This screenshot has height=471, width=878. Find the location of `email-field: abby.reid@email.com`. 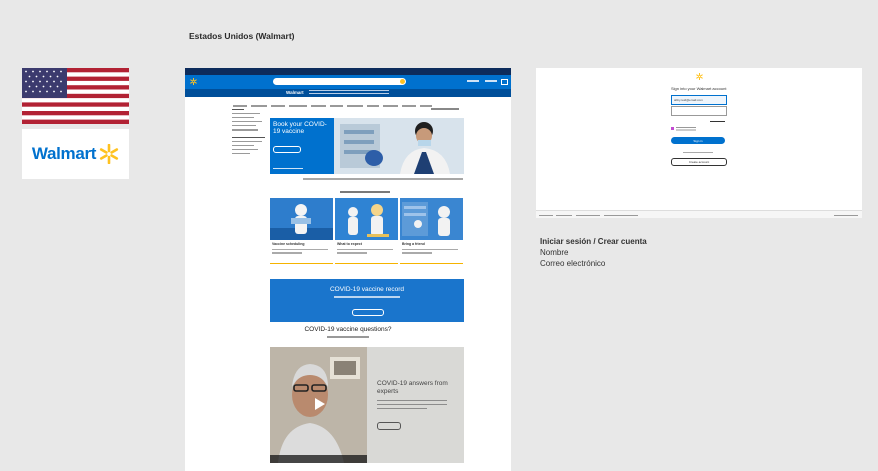

email-field: abby.reid@email.com is located at coordinates (699, 100).